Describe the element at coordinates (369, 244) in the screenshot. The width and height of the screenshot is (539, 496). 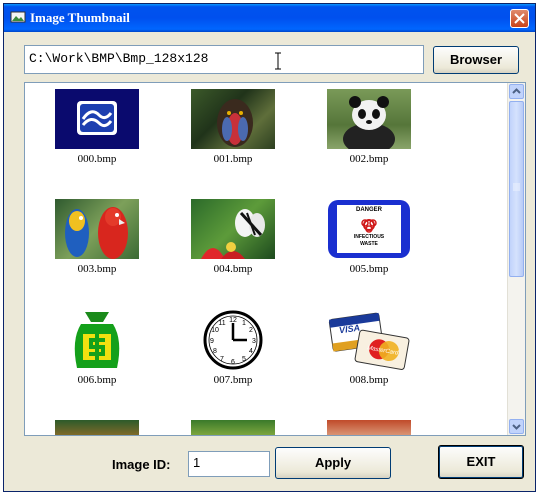
I see `sign-waste-text: WASTE` at that location.